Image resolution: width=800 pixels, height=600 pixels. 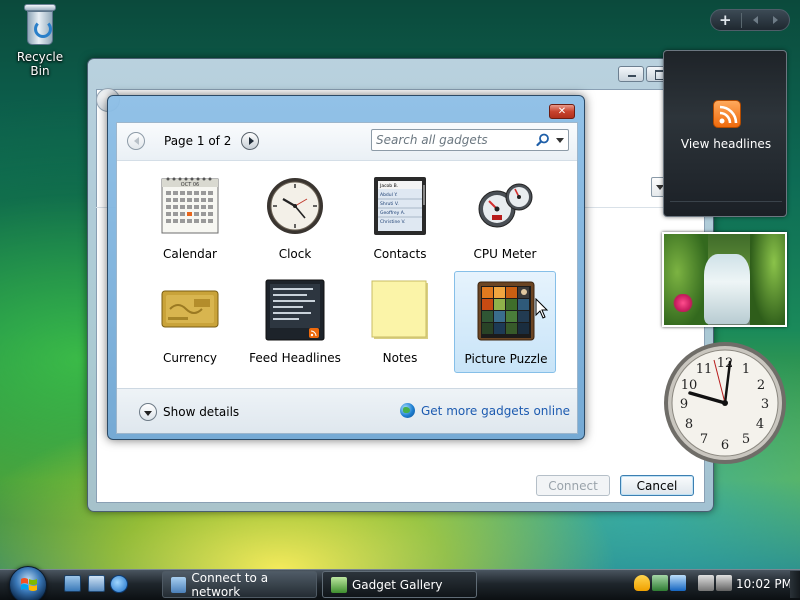 What do you see at coordinates (295, 254) in the screenshot?
I see `gadget-name: Clock` at bounding box center [295, 254].